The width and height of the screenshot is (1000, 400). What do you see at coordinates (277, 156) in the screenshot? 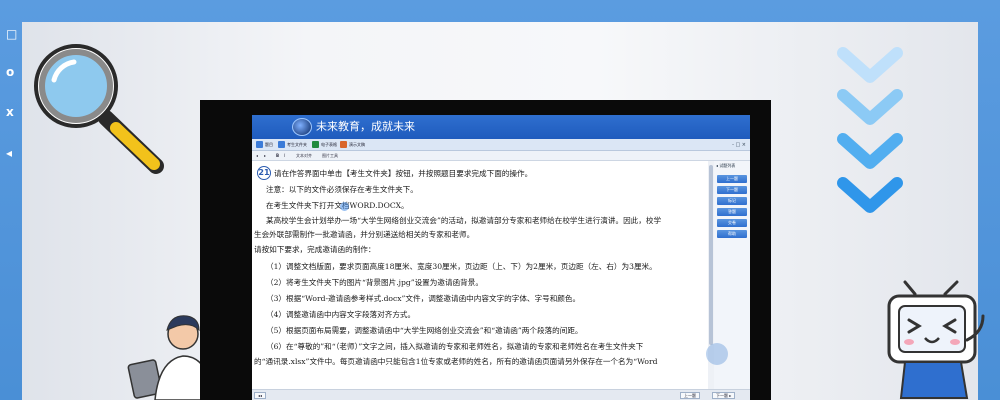
I see `bold-button: B` at bounding box center [277, 156].